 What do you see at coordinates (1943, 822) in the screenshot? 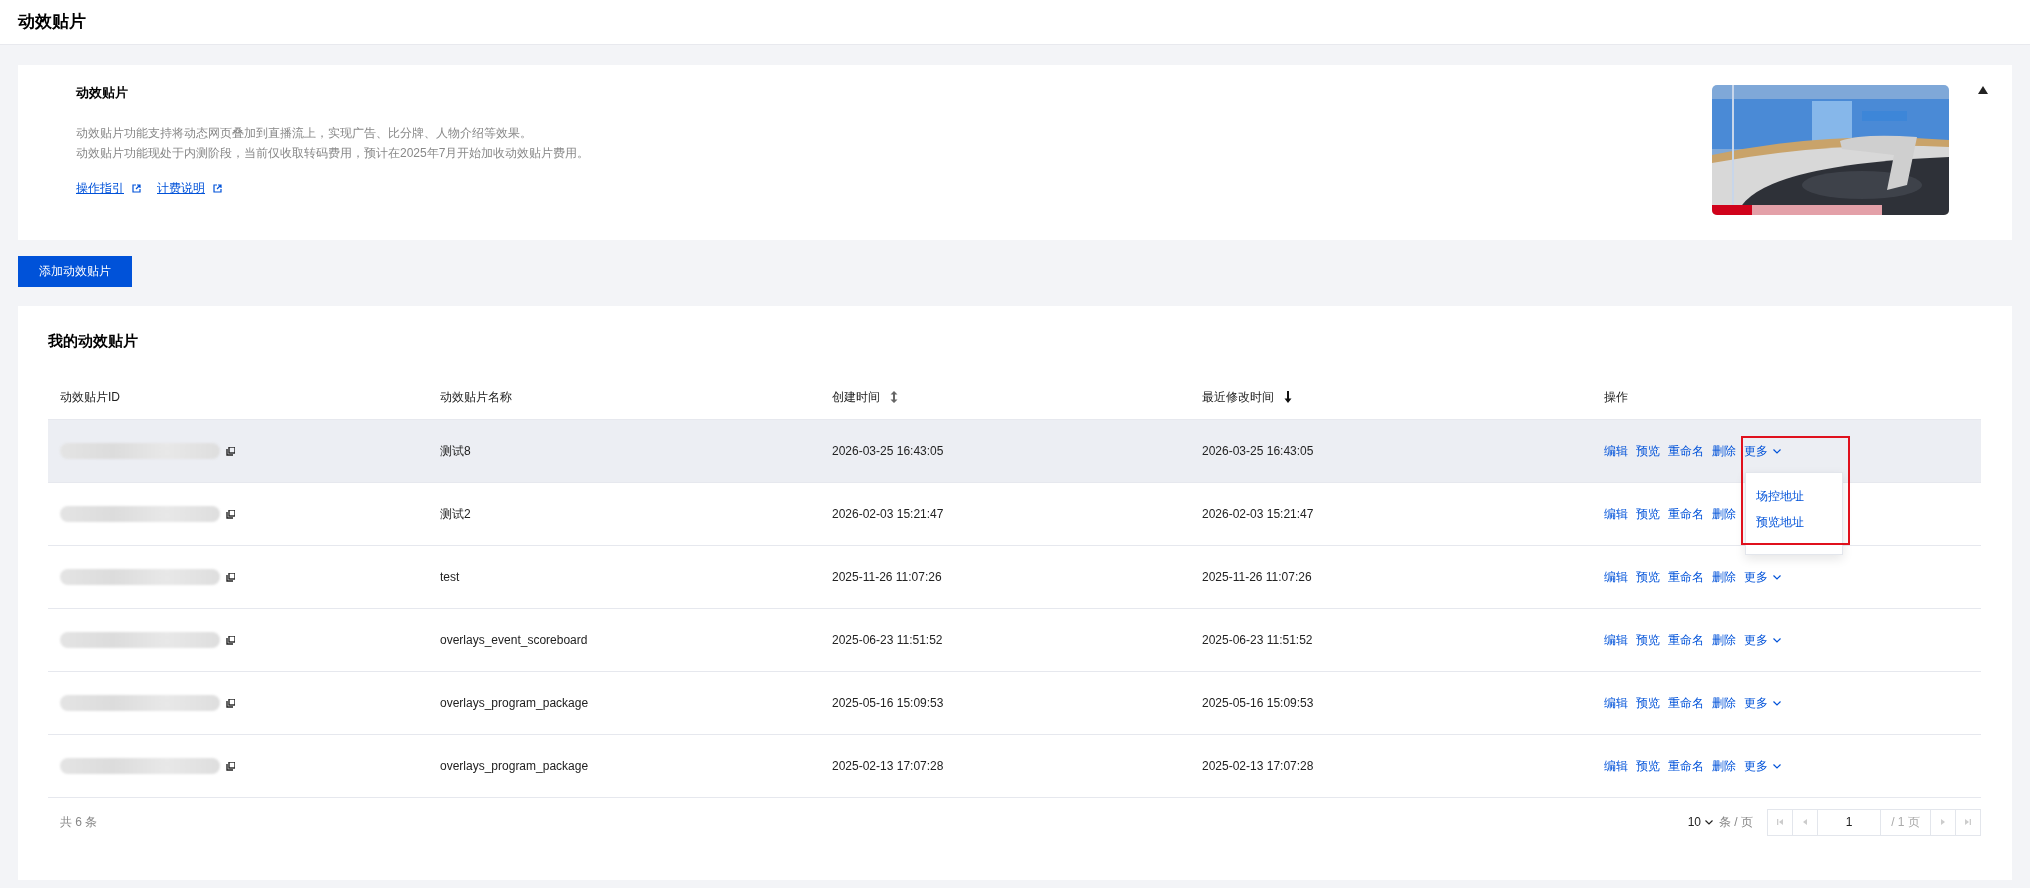
I see `triangle-right-icon` at bounding box center [1943, 822].